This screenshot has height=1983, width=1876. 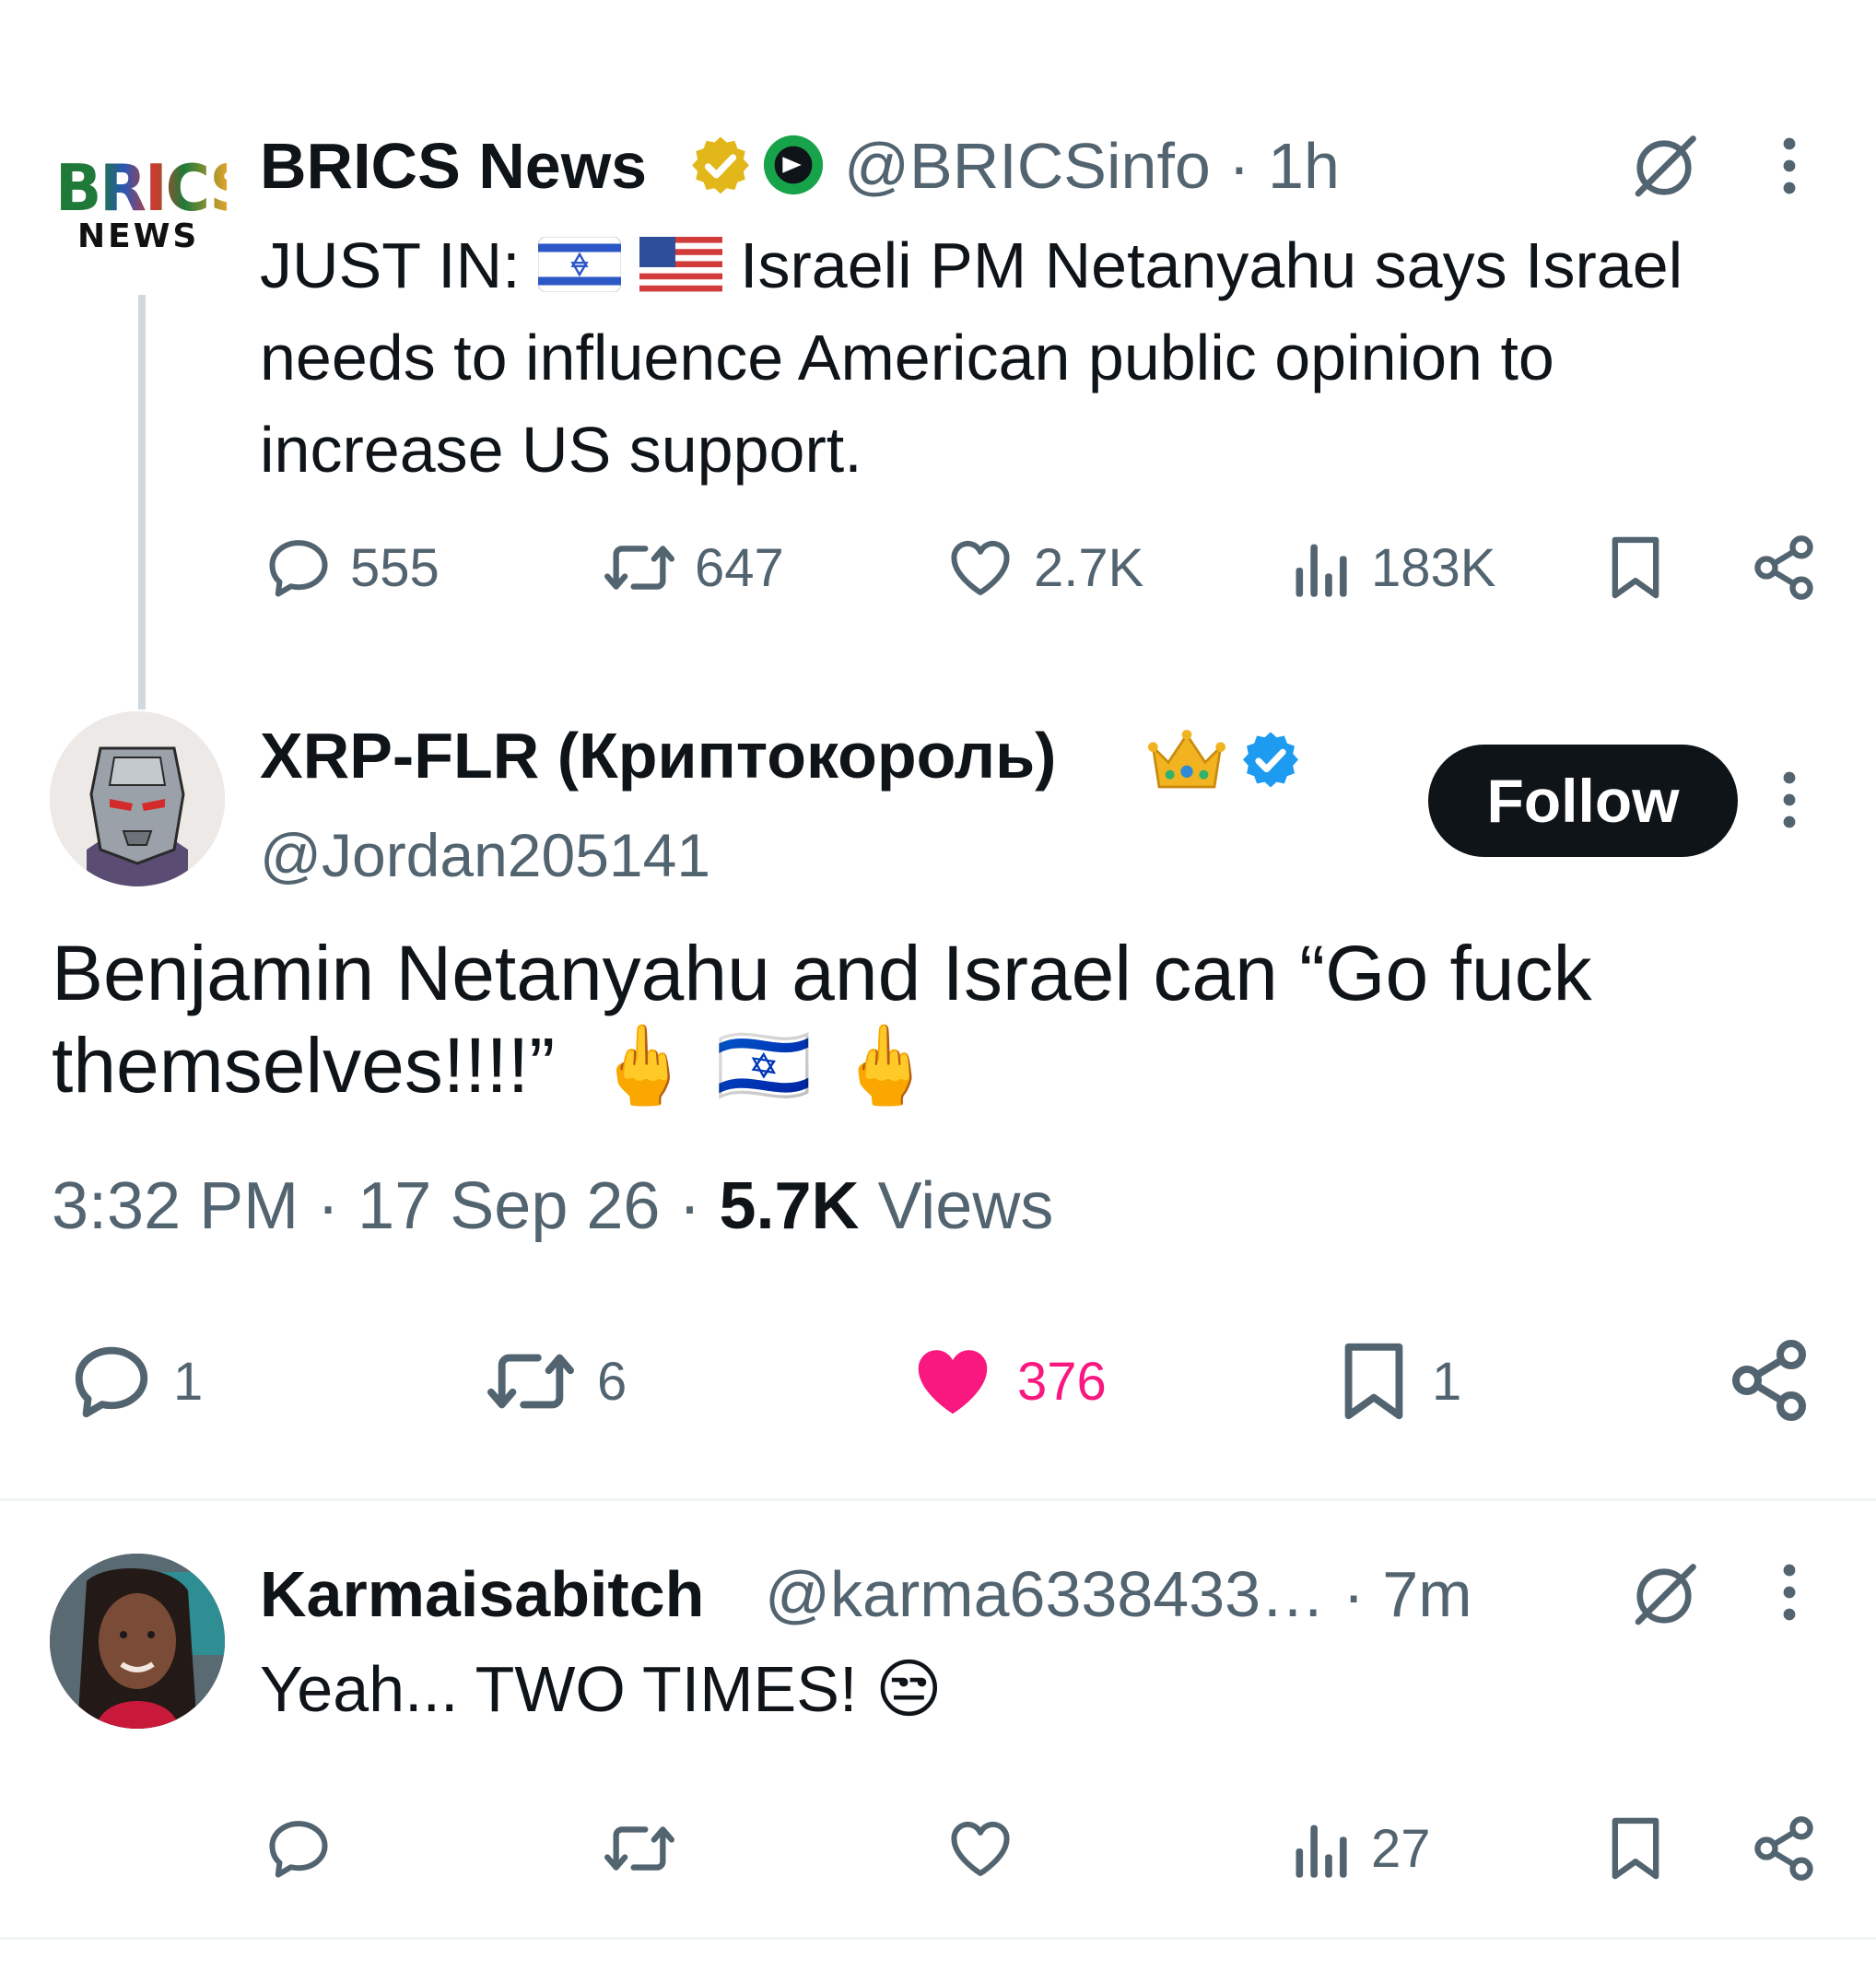 What do you see at coordinates (485, 855) in the screenshot?
I see `author-handle: @Jordan205141` at bounding box center [485, 855].